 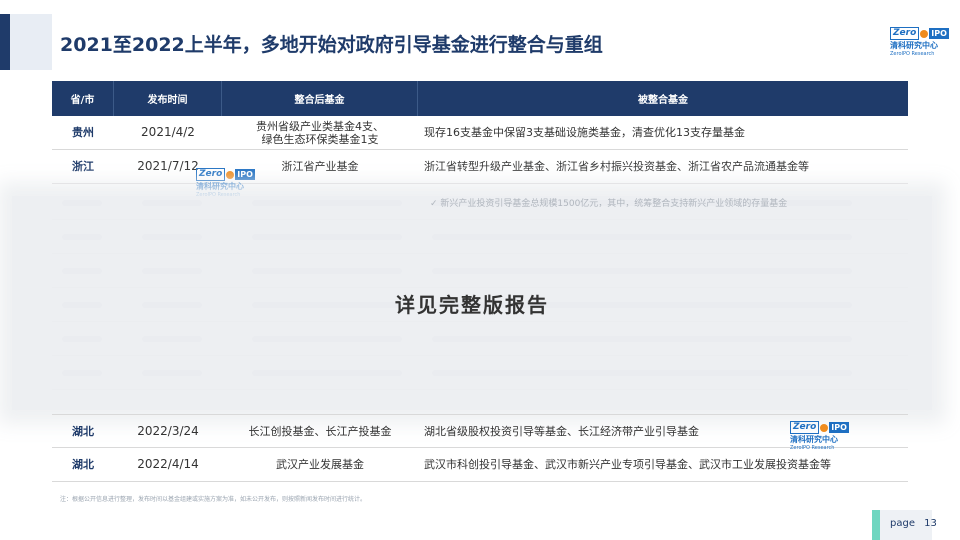 I want to click on cell-province: 贵州, so click(x=83, y=132).